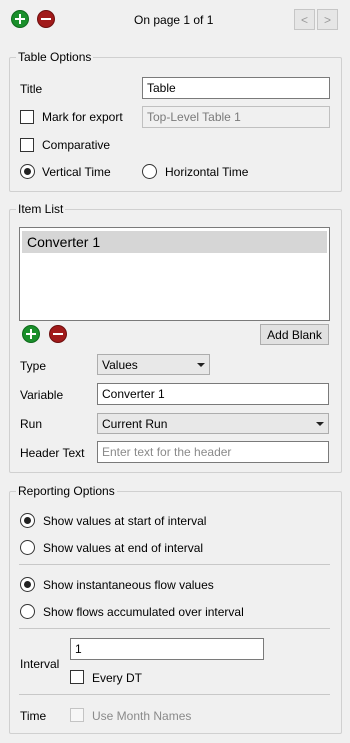 Image resolution: width=350 pixels, height=743 pixels. Describe the element at coordinates (27, 547) in the screenshot. I see `end-interval-radio` at that location.